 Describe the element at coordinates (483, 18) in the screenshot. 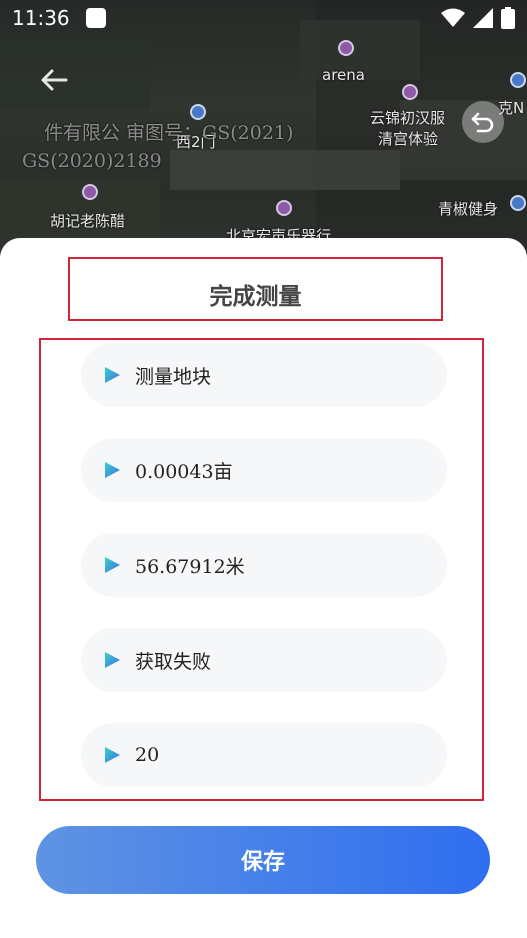

I see `signal-icon` at that location.